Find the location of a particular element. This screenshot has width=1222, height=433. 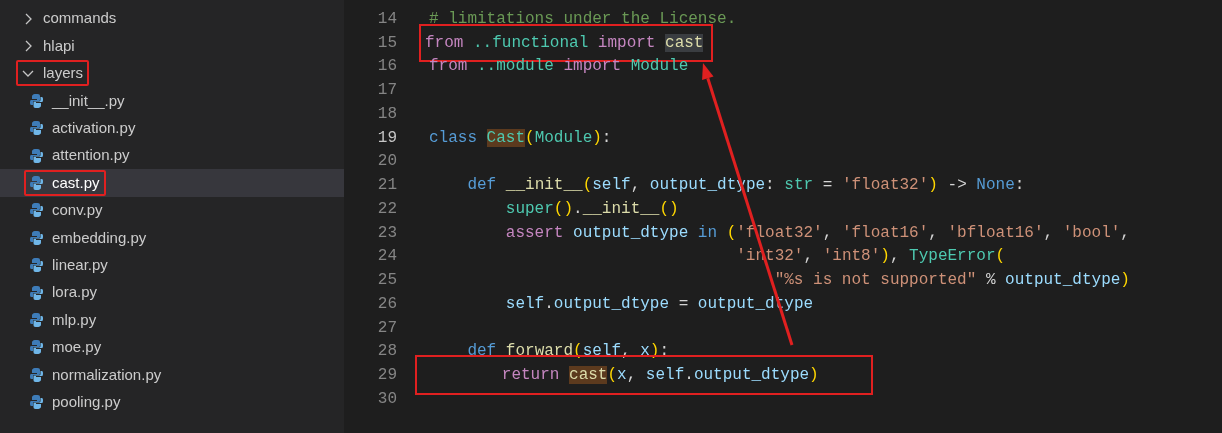

folder-item: commands is located at coordinates (69, 18).